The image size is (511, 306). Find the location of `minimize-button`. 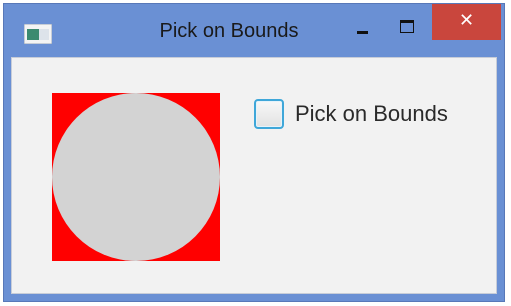

minimize-button is located at coordinates (362, 29).